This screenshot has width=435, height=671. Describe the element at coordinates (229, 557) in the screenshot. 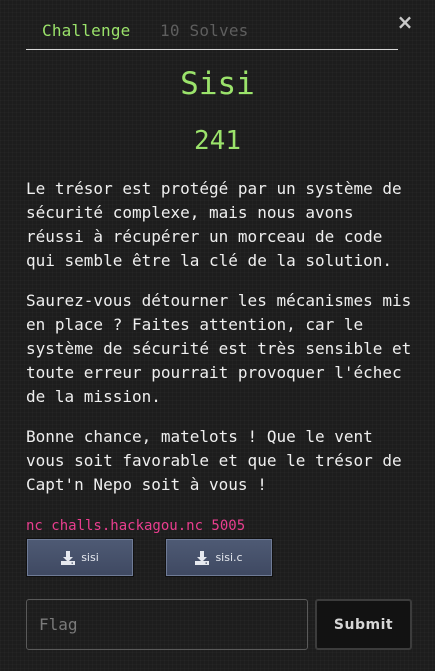

I see `file-name: sisi.c` at that location.